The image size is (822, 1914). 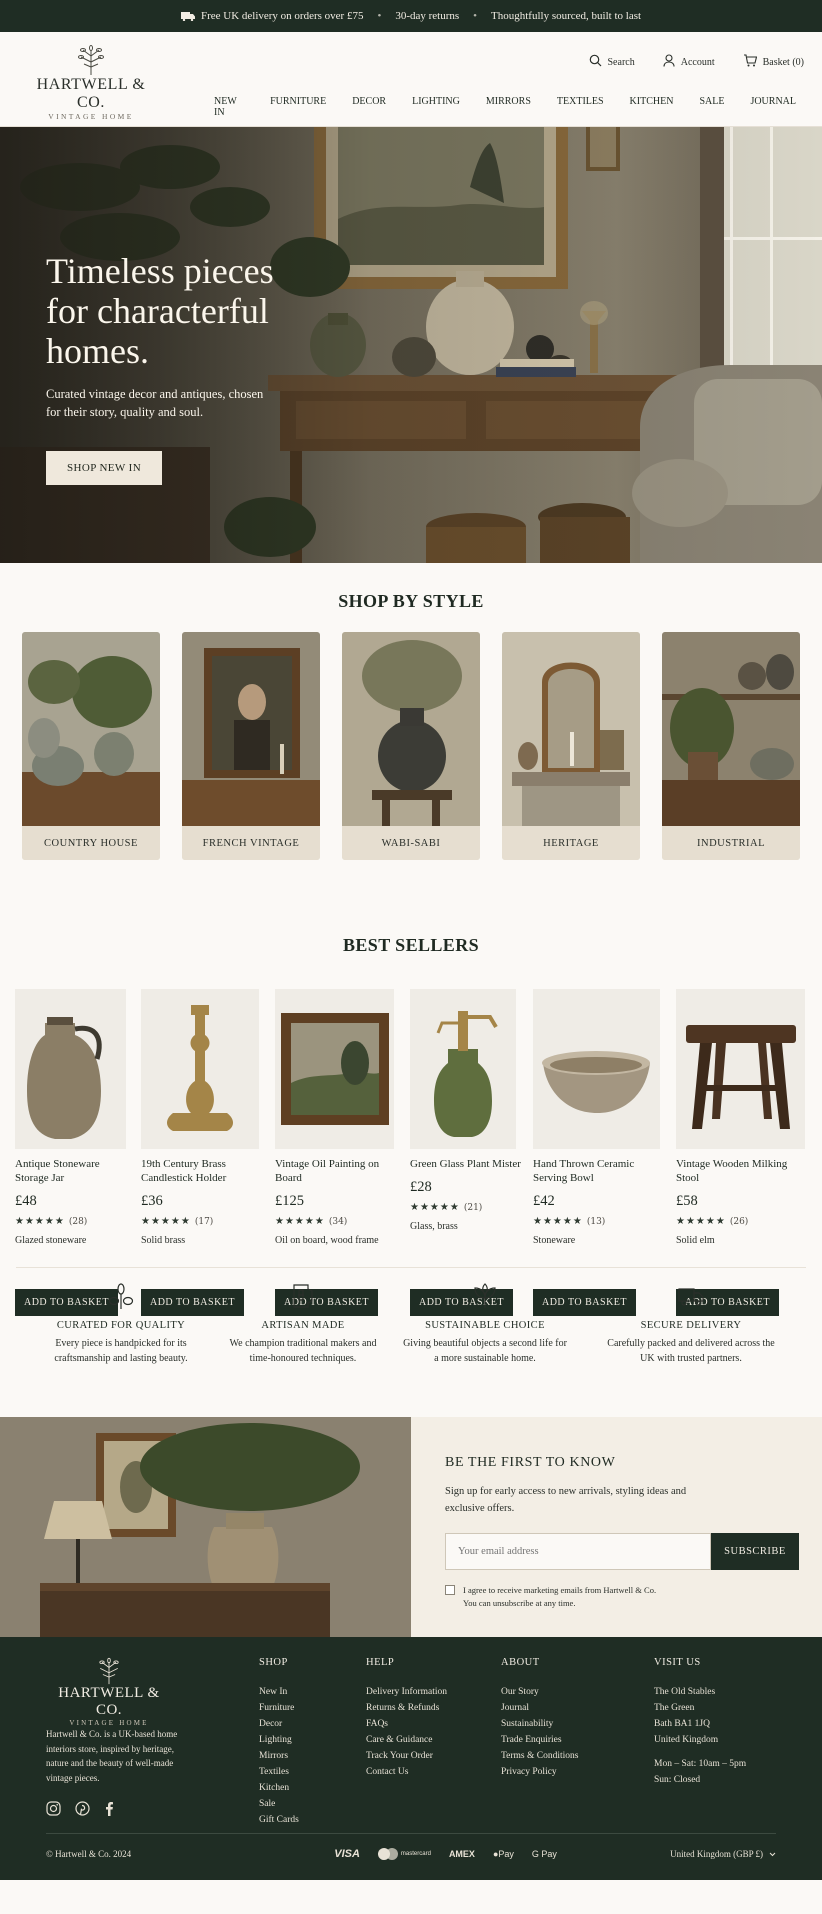 I want to click on nav-sale: SALE, so click(x=711, y=107).